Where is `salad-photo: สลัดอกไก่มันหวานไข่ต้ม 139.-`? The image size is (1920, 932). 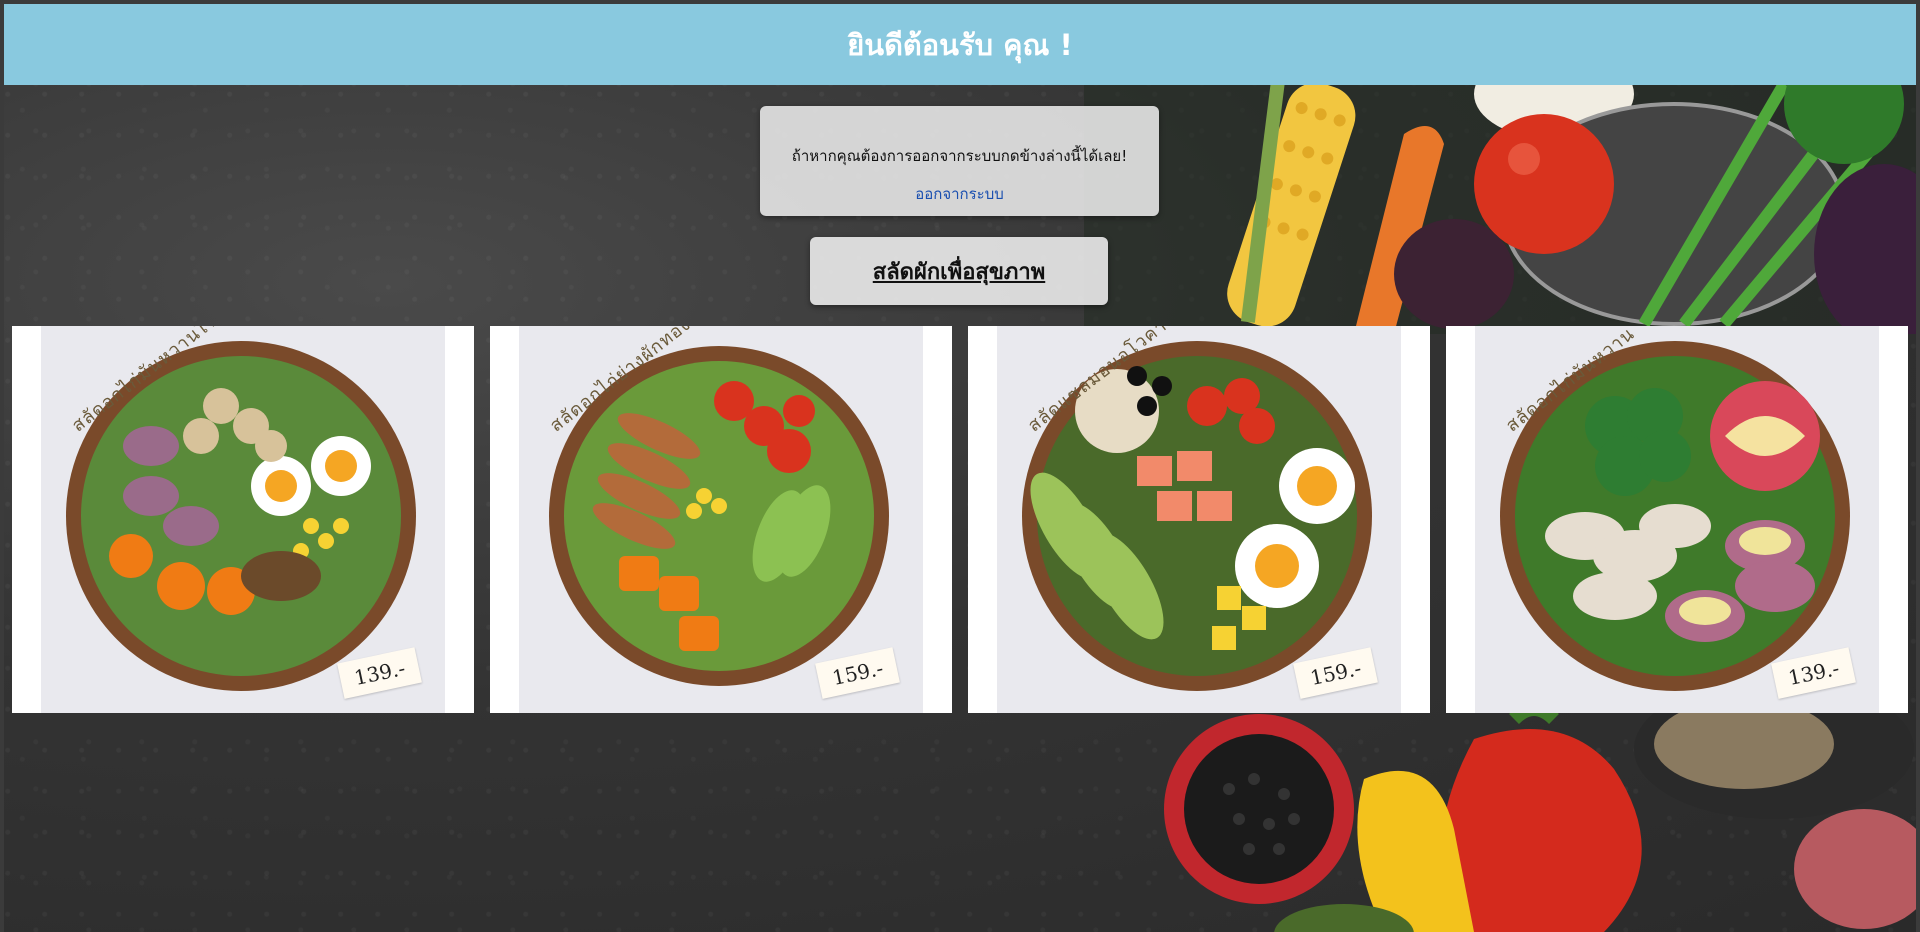
salad-photo: สลัดอกไก่มันหวานไข่ต้ม 139.- is located at coordinates (243, 519).